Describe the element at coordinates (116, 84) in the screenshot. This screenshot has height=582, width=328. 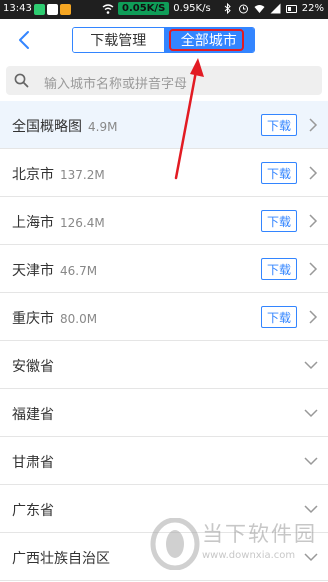
I see `search-placeholder: 输入城市名称或拼音字母` at that location.